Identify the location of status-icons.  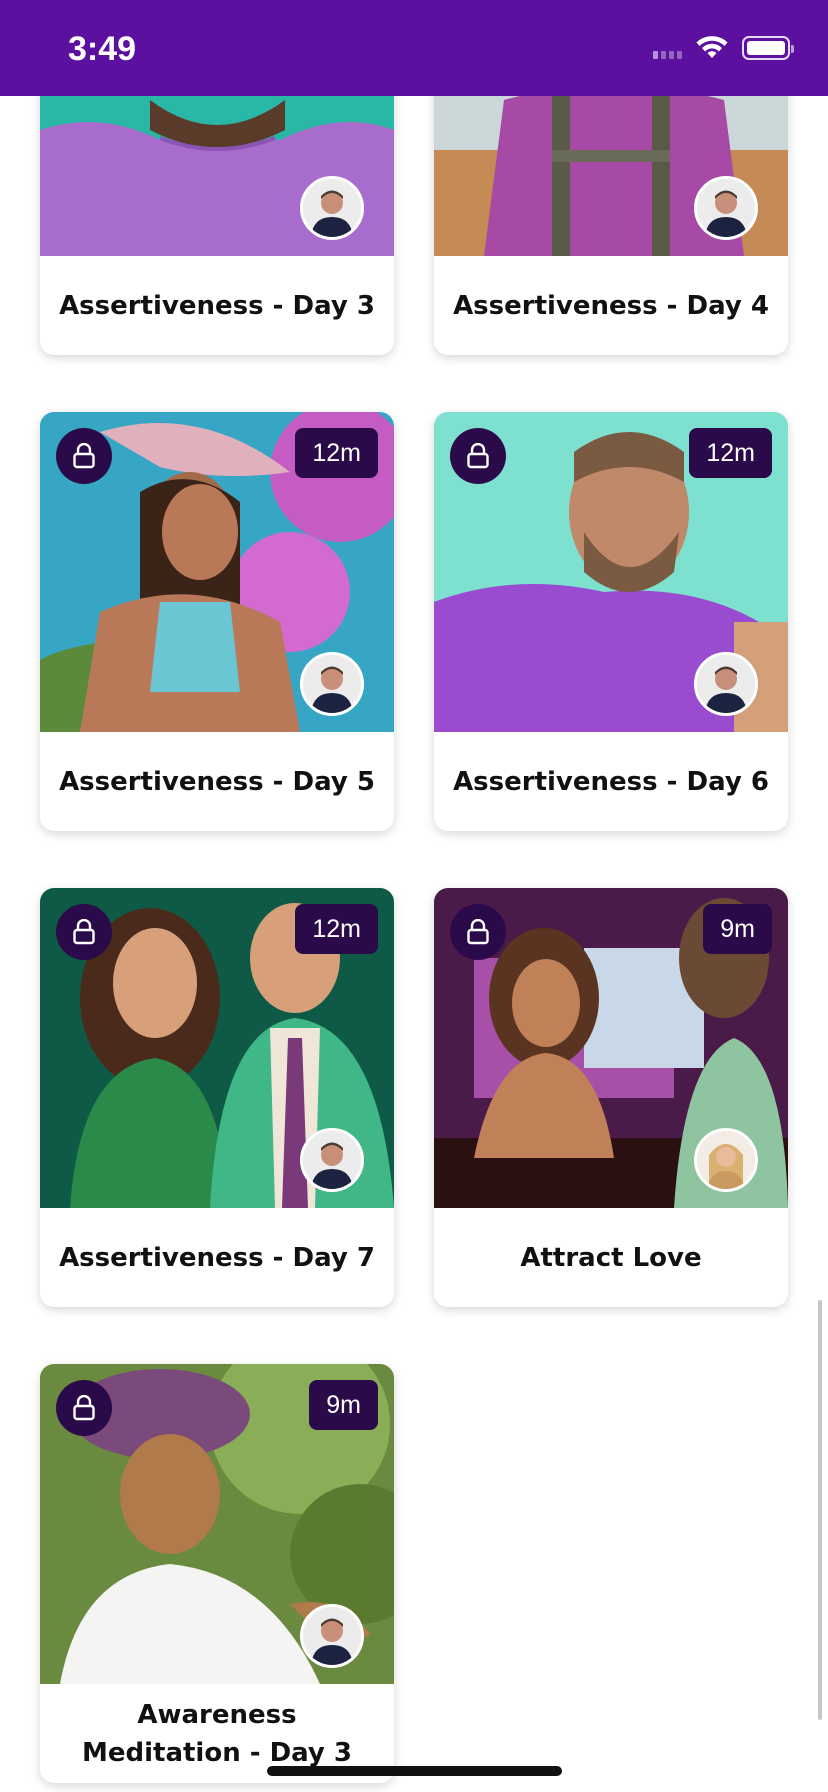
(723, 48).